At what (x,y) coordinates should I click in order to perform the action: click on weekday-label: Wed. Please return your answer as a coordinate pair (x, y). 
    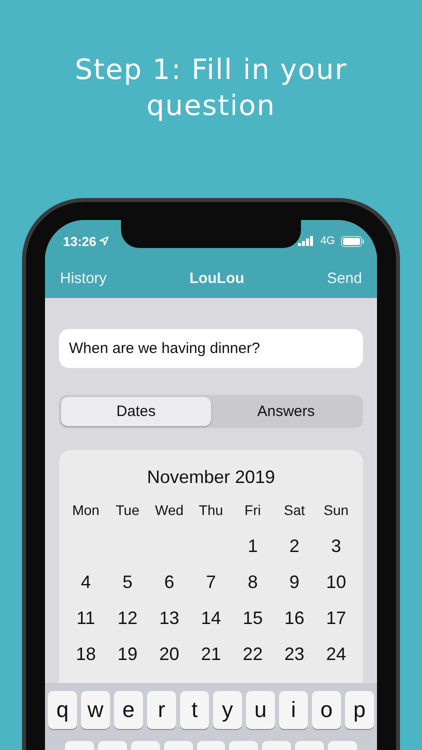
    Looking at the image, I should click on (169, 510).